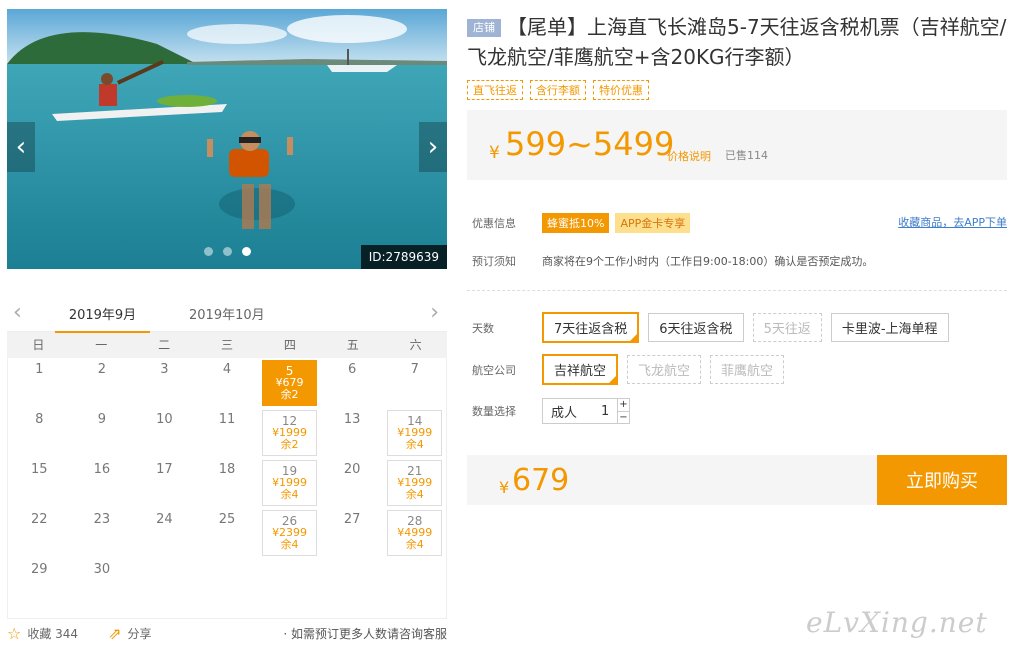  I want to click on calendar-day: 27, so click(352, 533).